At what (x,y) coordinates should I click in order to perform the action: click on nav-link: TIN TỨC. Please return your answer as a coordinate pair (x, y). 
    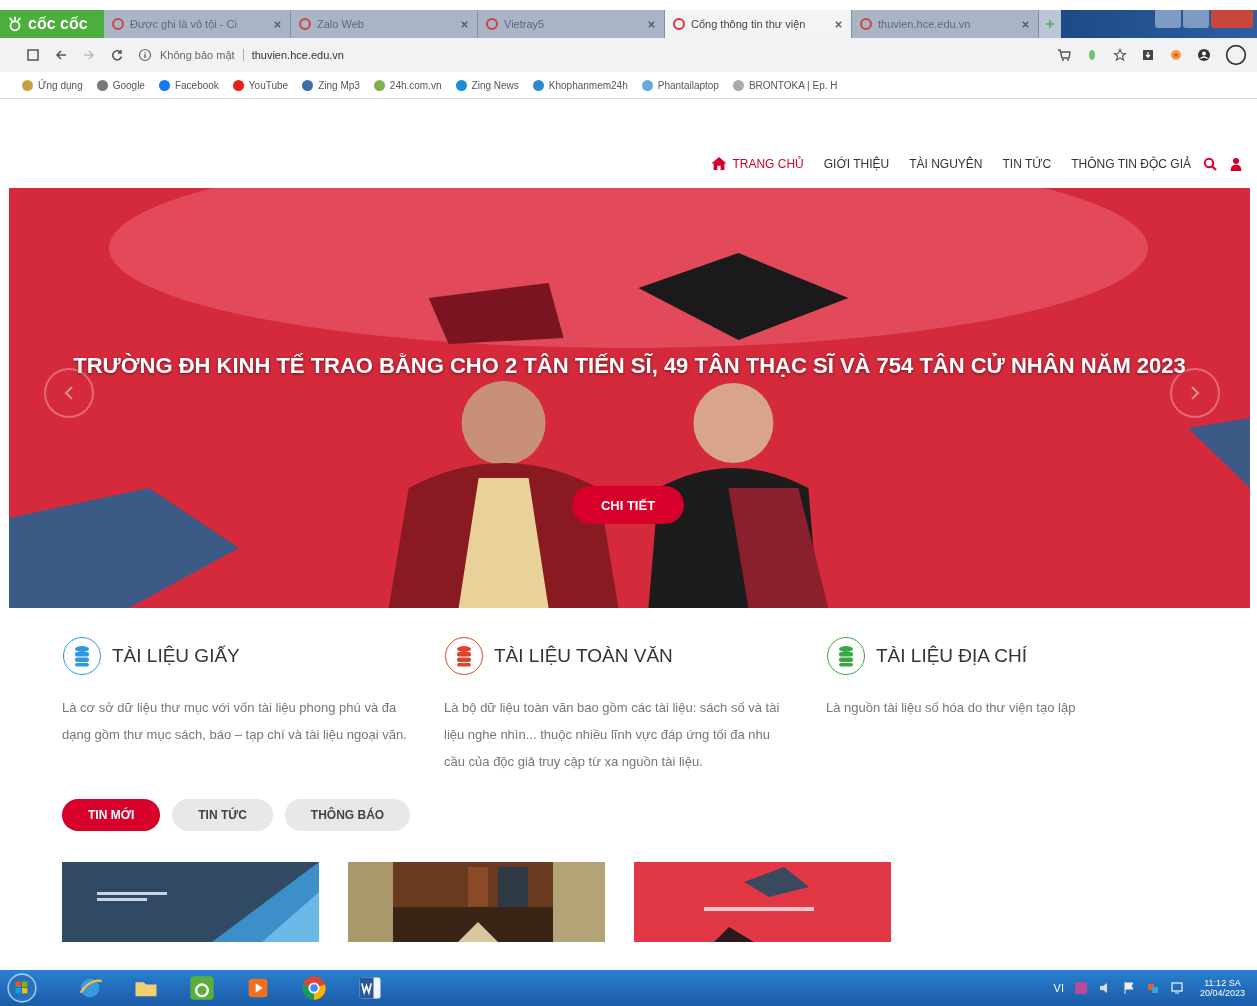
    Looking at the image, I should click on (1027, 163).